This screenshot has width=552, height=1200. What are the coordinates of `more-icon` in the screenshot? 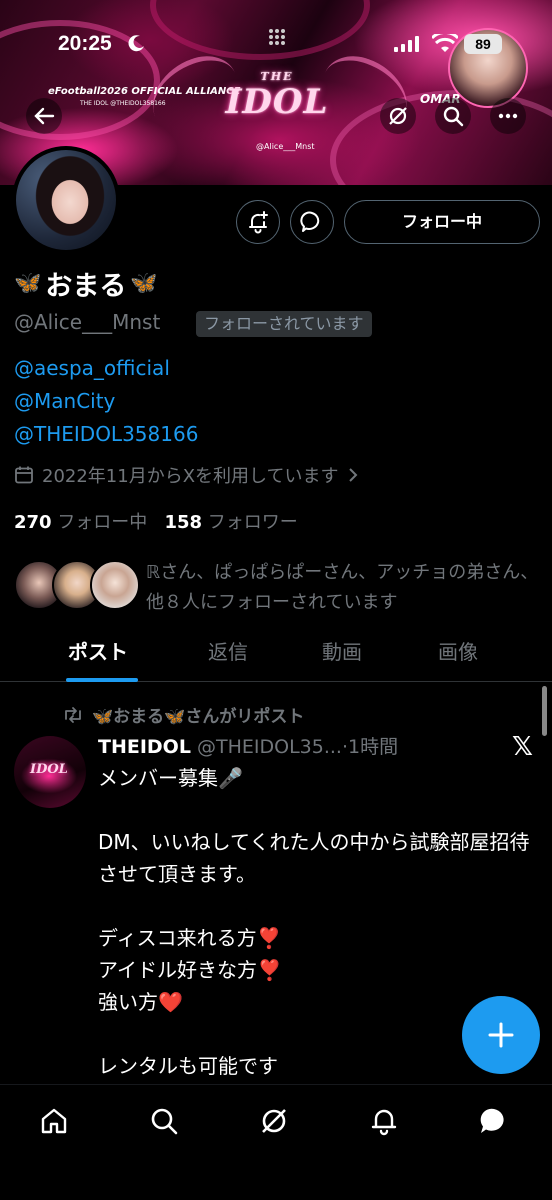 It's located at (508, 116).